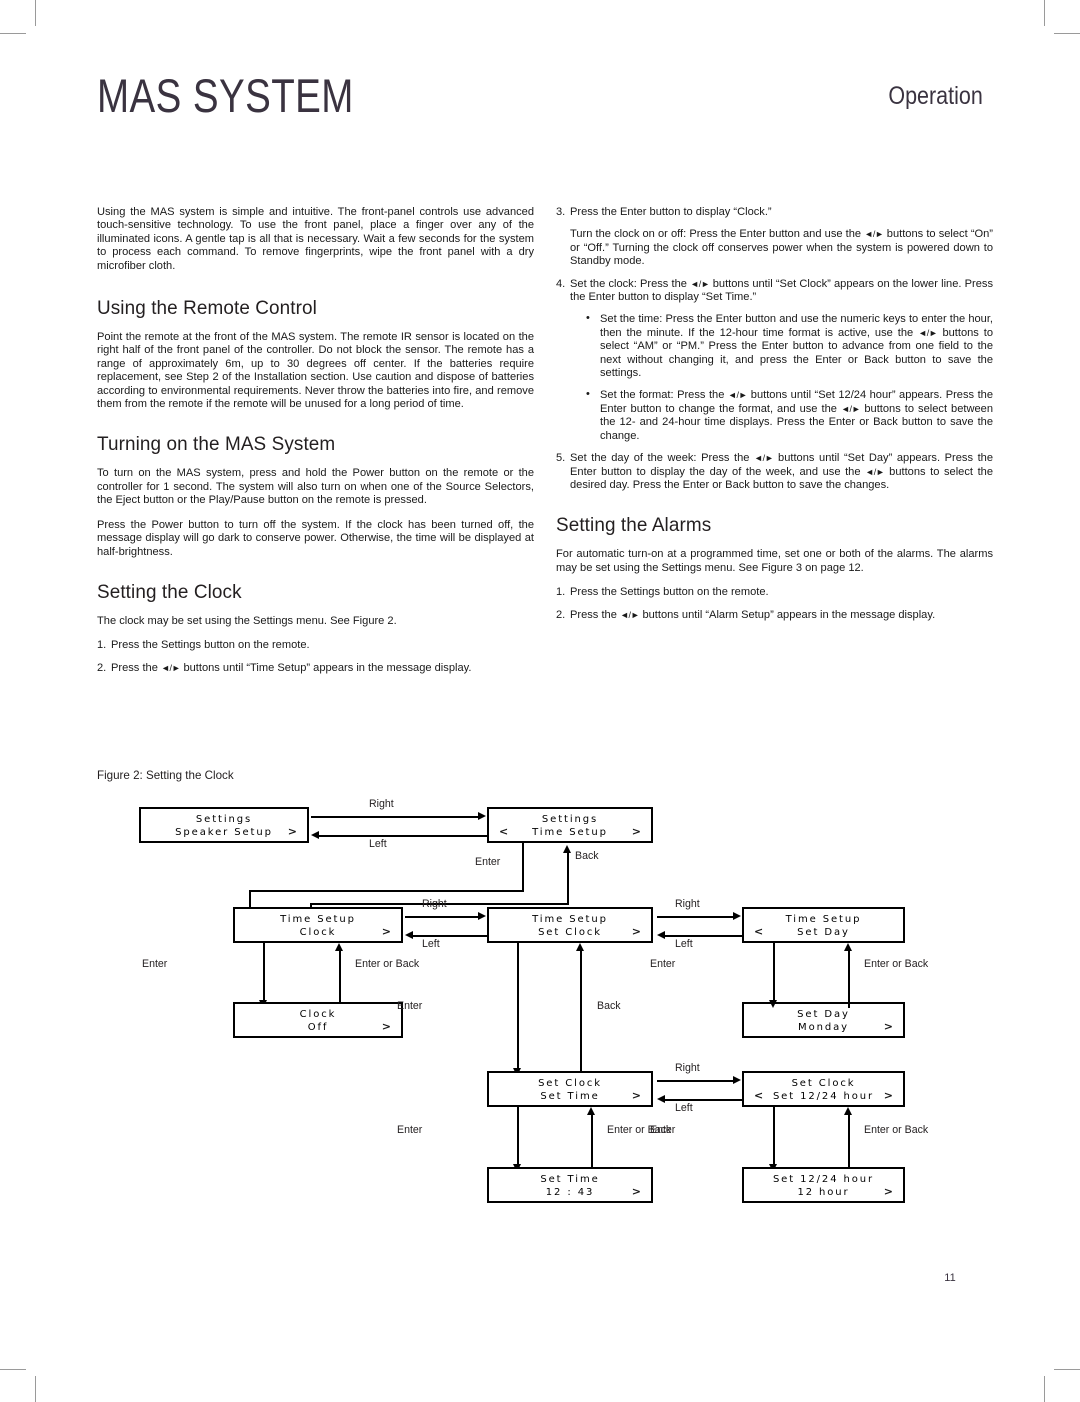 Image resolution: width=1080 pixels, height=1402 pixels. Describe the element at coordinates (210, 645) in the screenshot. I see `clock-step-1-text: Press the Settings button on the remote.` at that location.